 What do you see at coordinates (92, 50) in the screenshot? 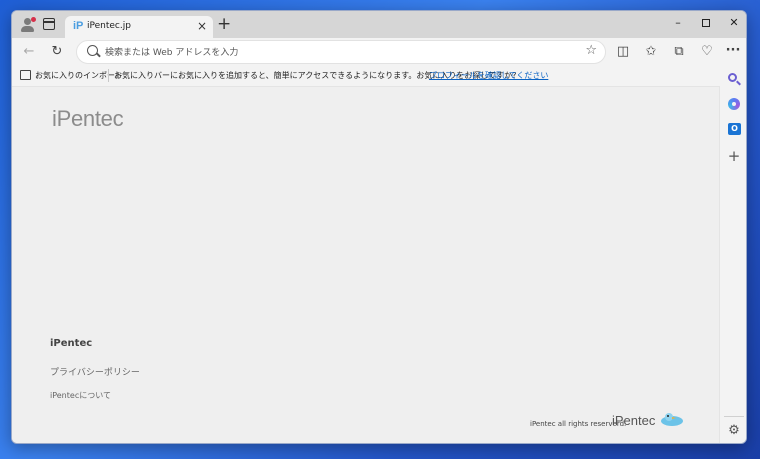
I see `search-icon` at bounding box center [92, 50].